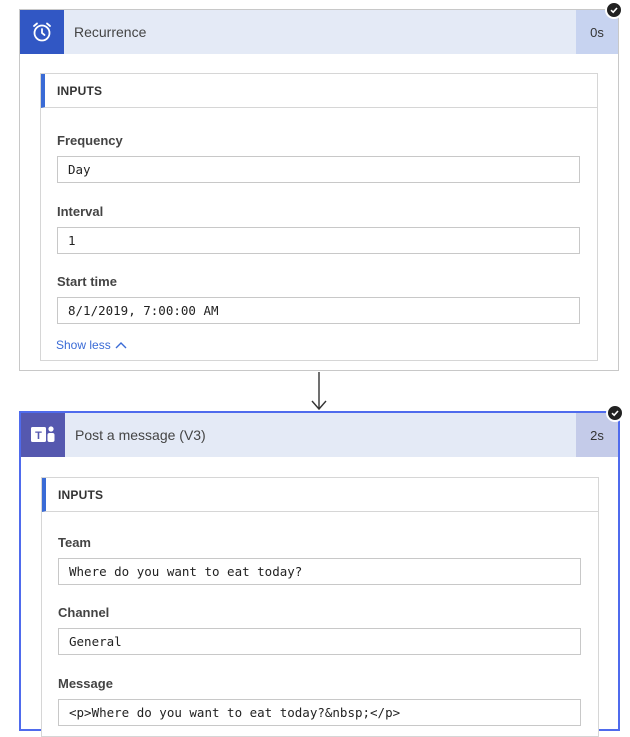  I want to click on frequency-label: Frequency, so click(90, 140).